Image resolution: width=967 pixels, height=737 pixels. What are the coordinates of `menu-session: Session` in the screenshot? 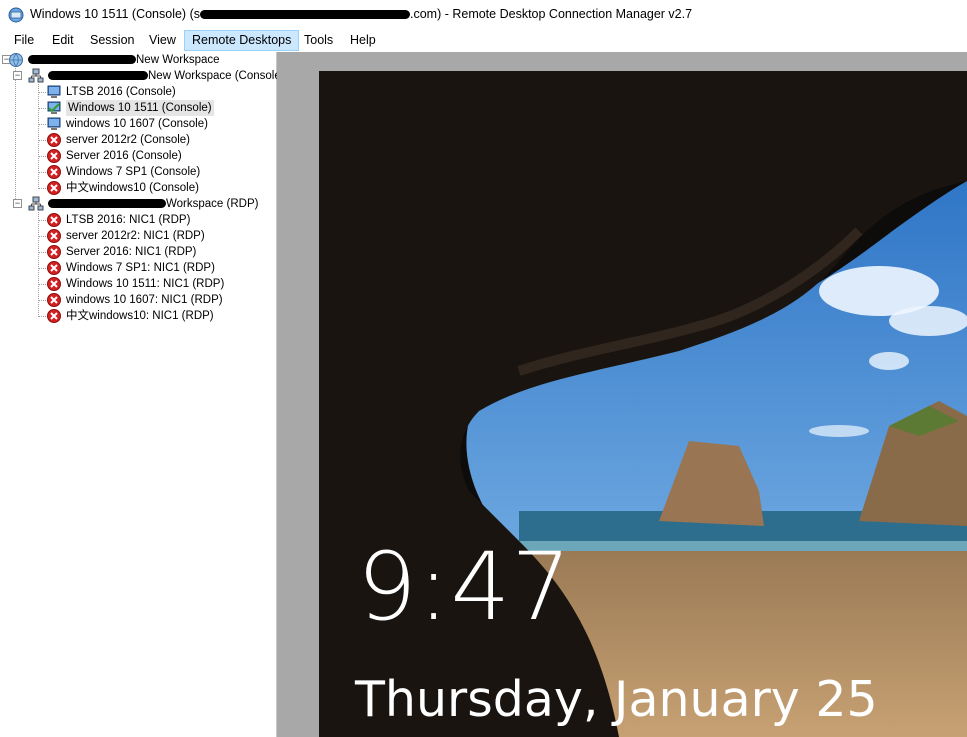 It's located at (112, 40).